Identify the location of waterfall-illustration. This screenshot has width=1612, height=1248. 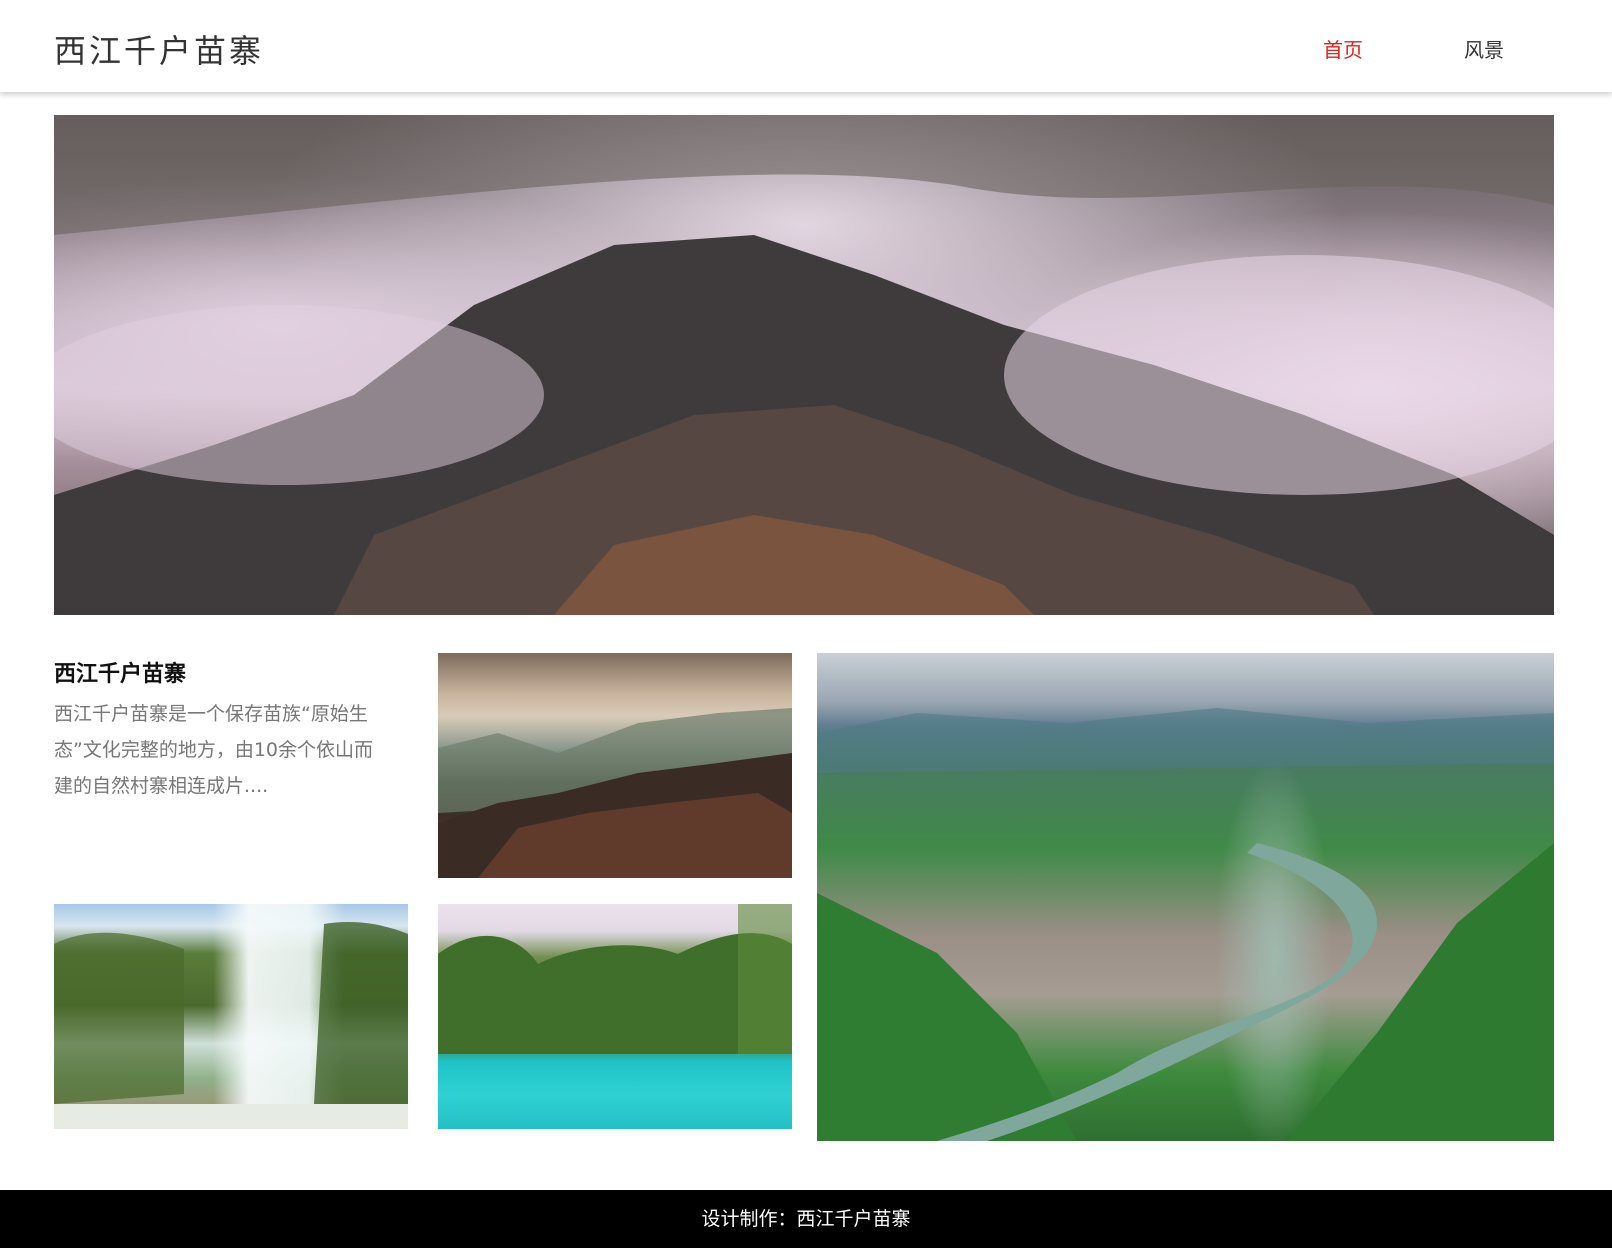
(231, 1025).